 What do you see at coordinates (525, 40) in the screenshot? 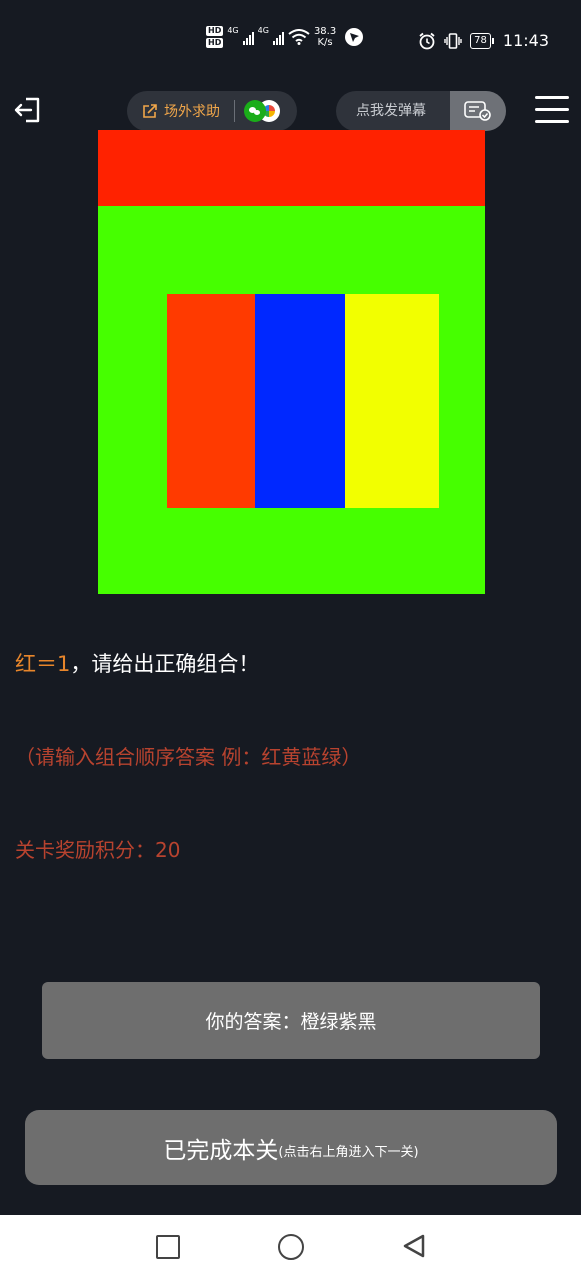
I see `clock: 11:43` at bounding box center [525, 40].